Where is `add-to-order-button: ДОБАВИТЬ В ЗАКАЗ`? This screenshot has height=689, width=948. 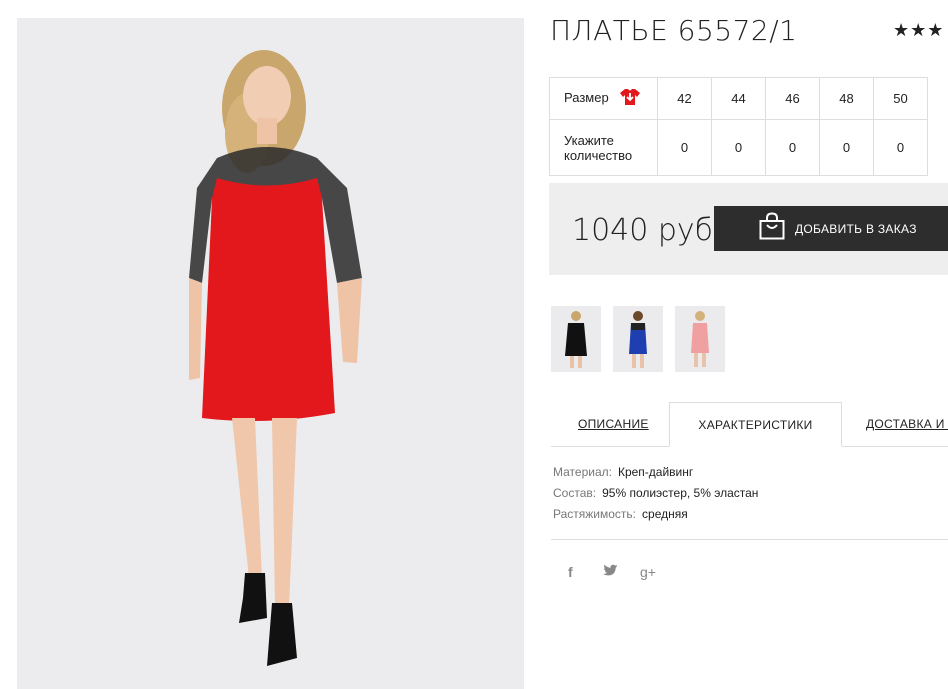
add-to-order-button: ДОБАВИТЬ В ЗАКАЗ is located at coordinates (831, 228).